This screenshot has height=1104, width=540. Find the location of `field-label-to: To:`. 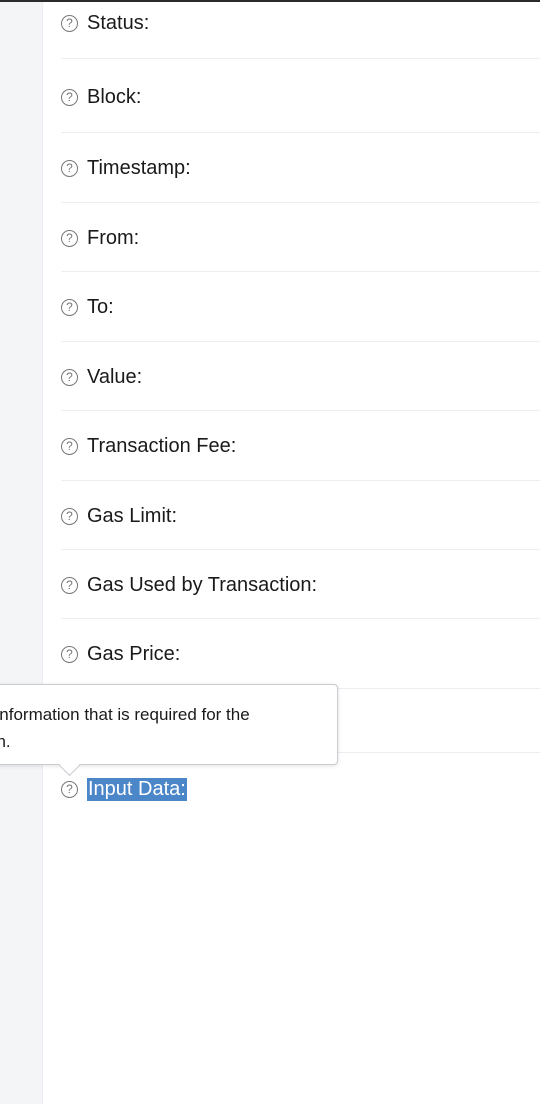

field-label-to: To: is located at coordinates (100, 306).